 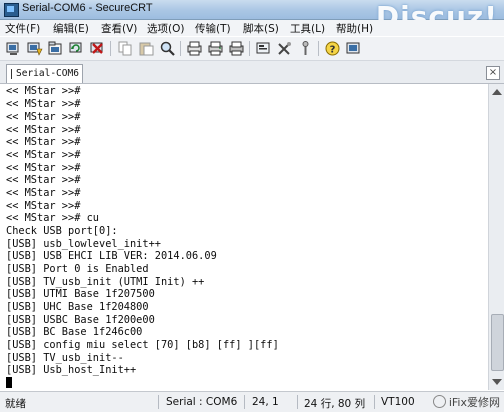 What do you see at coordinates (354, 28) in the screenshot?
I see `menu-help: 帮助(H)` at bounding box center [354, 28].